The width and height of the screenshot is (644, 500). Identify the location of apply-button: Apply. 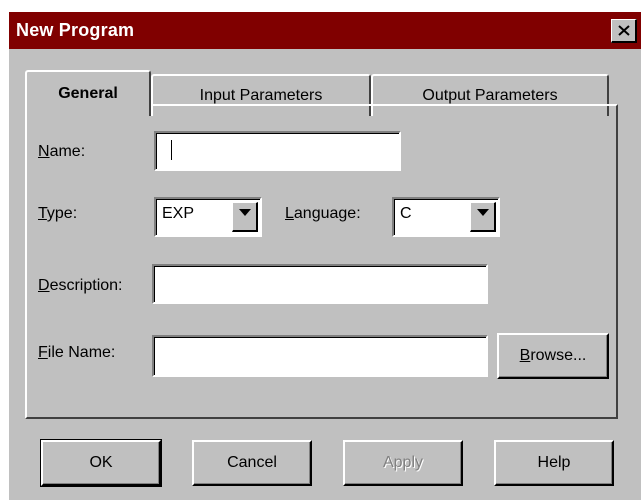
(403, 463).